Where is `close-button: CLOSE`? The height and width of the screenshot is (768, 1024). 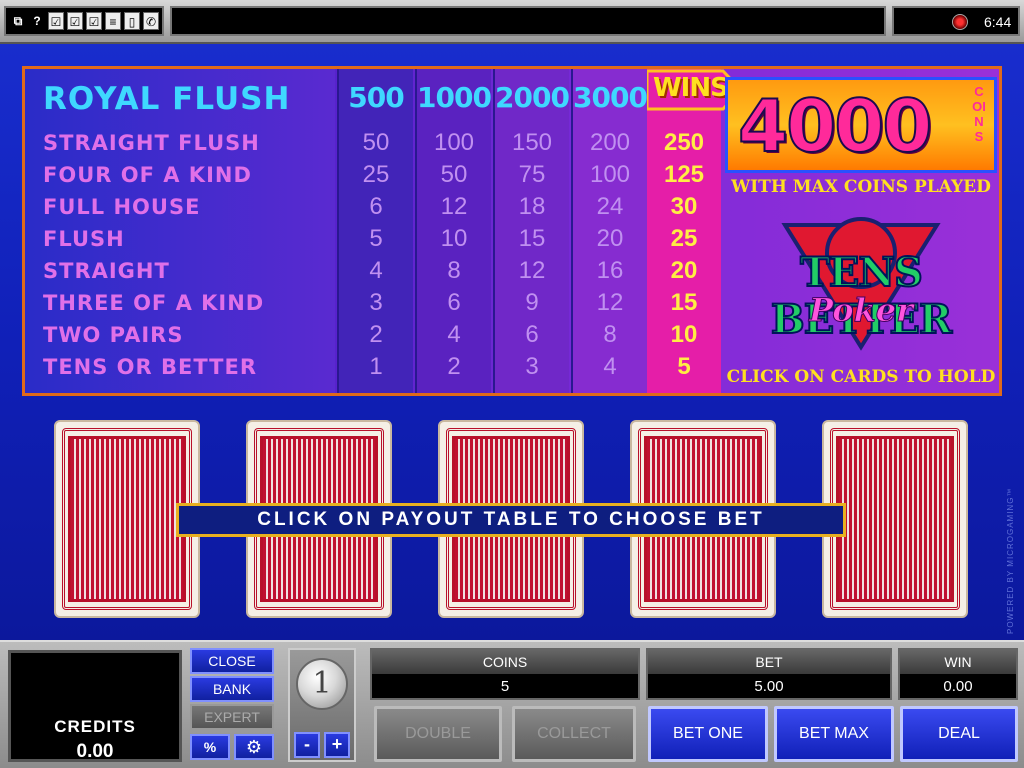
close-button: CLOSE is located at coordinates (232, 661).